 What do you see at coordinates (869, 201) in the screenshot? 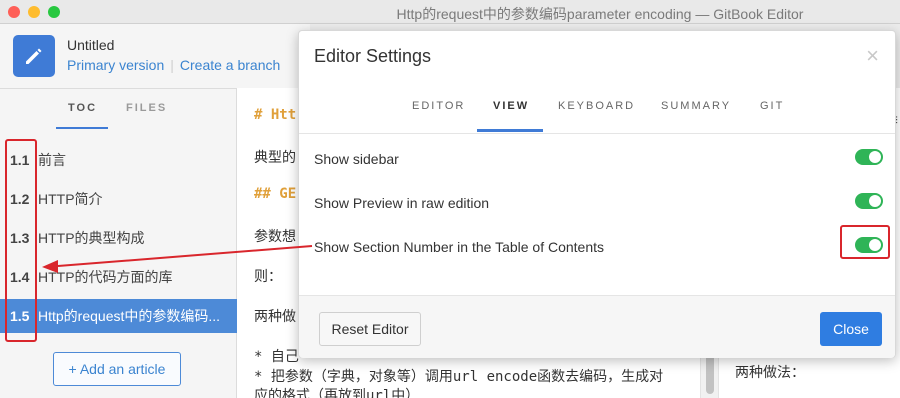
I see `show-preview-toggle` at bounding box center [869, 201].